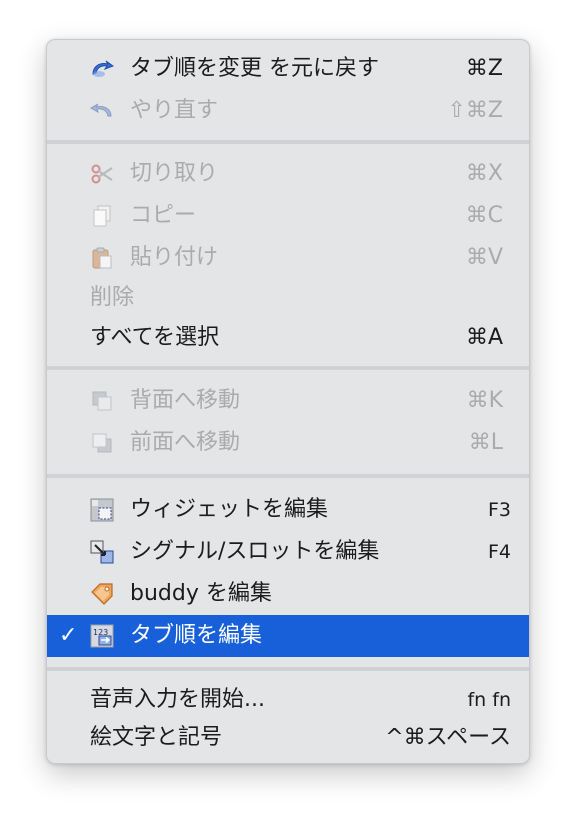  What do you see at coordinates (102, 216) in the screenshot?
I see `copy-icon` at bounding box center [102, 216].